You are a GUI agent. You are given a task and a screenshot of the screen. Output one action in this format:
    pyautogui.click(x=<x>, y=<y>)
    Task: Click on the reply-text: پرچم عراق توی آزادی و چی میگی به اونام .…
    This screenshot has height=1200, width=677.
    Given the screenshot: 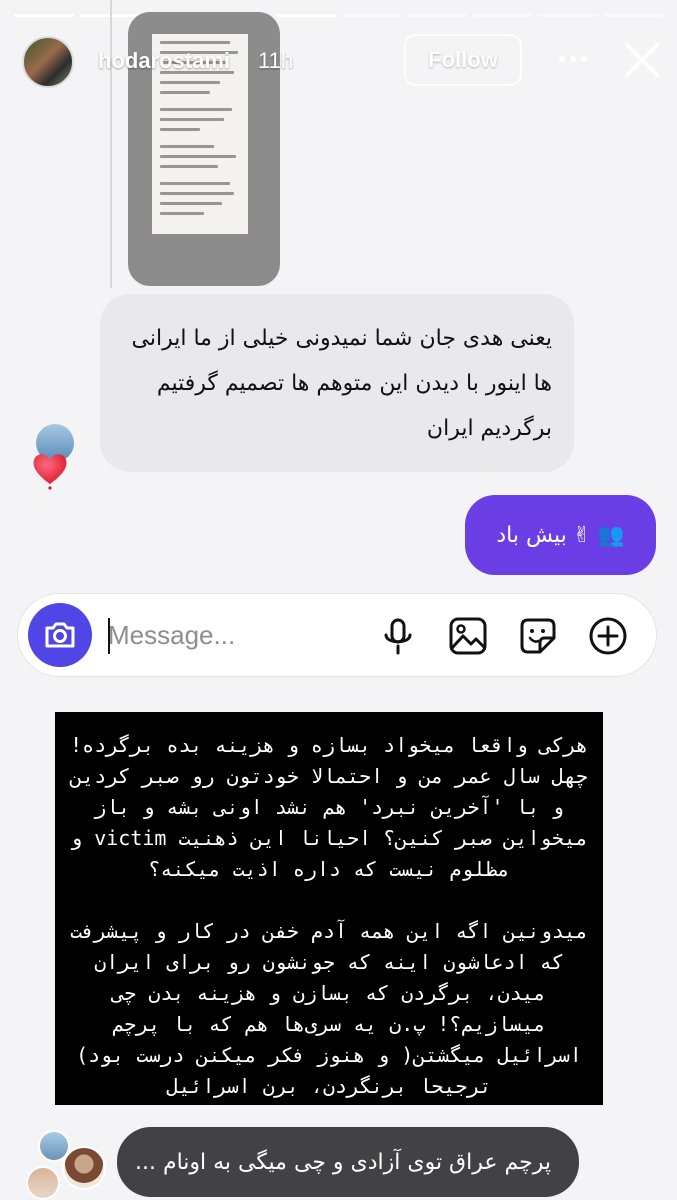 What is the action you would take?
    pyautogui.click(x=342, y=1162)
    